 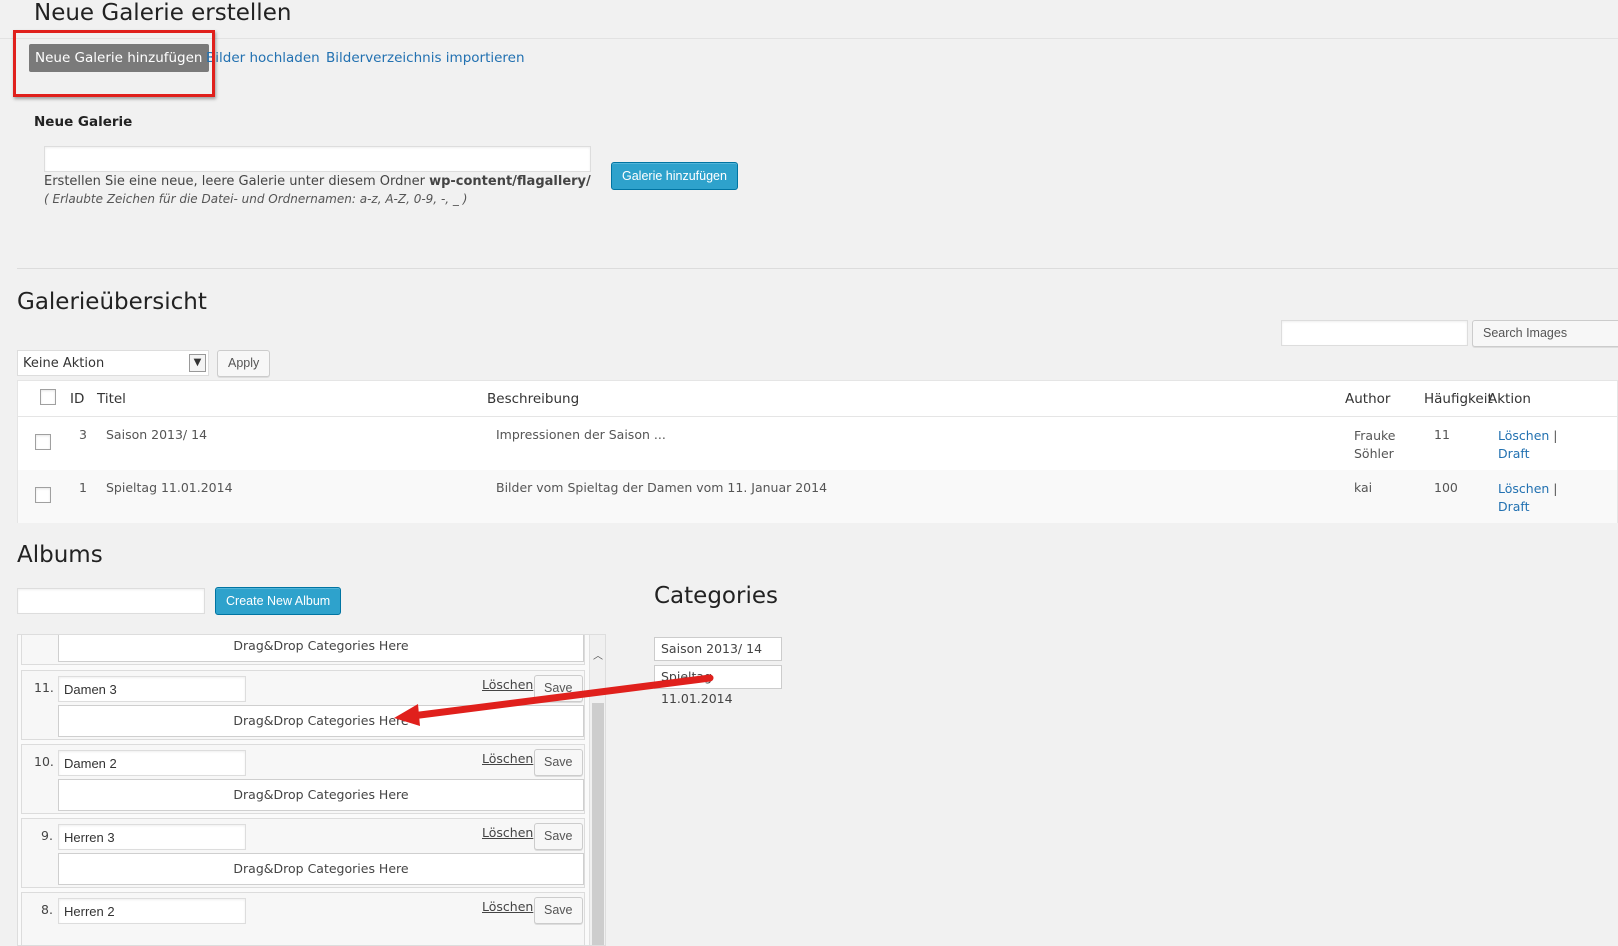 I want to click on album-number: 8., so click(x=47, y=909).